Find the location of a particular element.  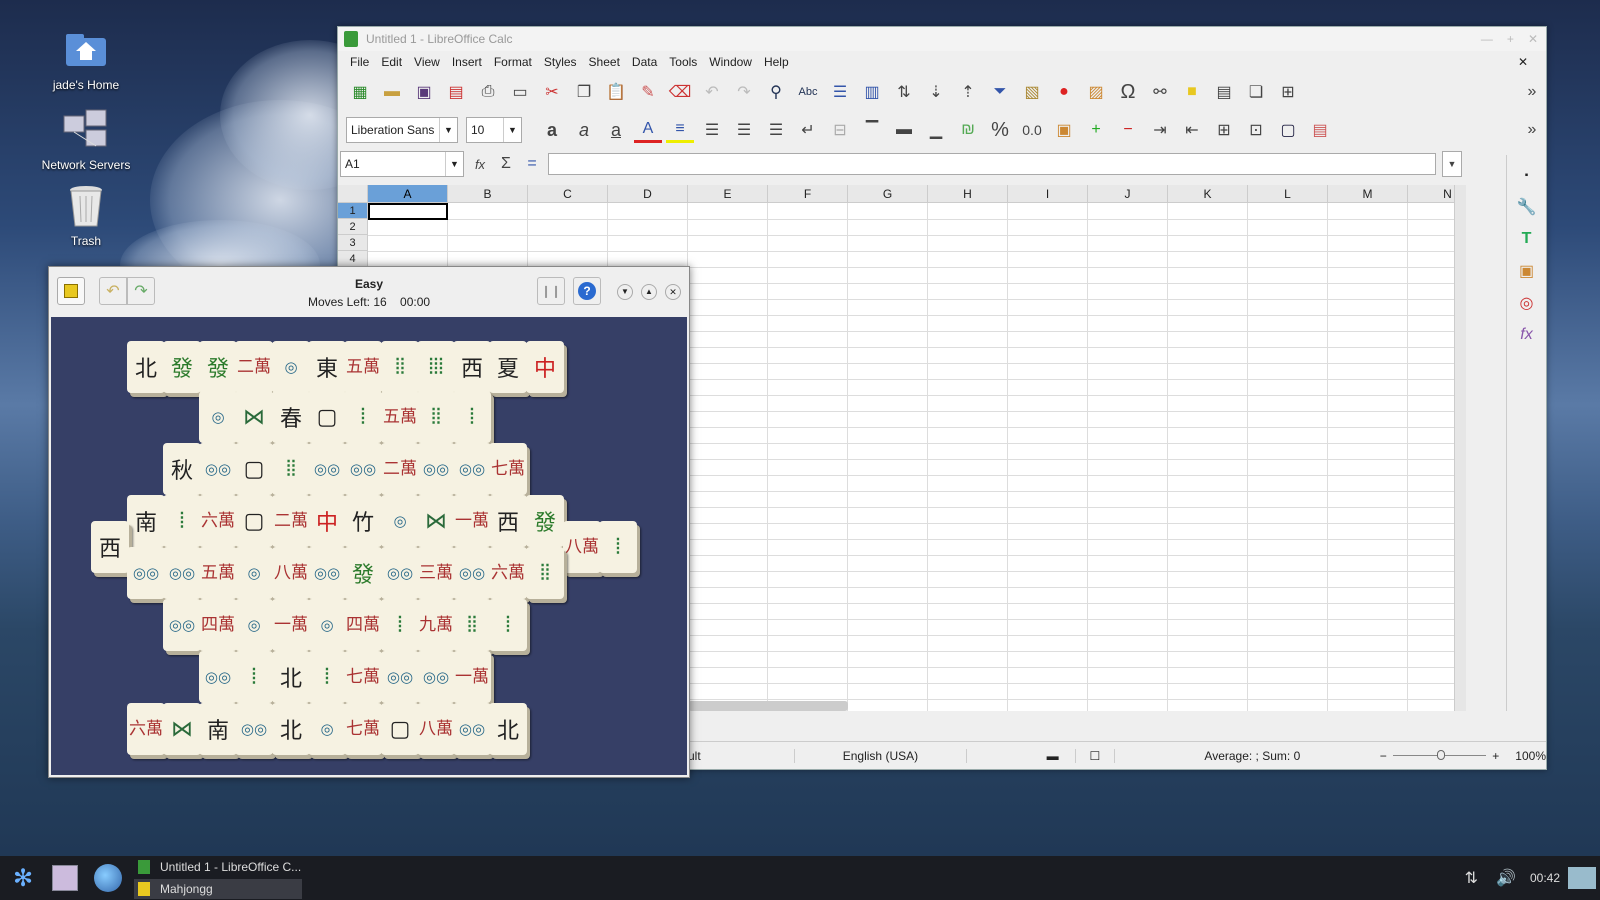

insert-image-icon: ▧ is located at coordinates (1032, 92).